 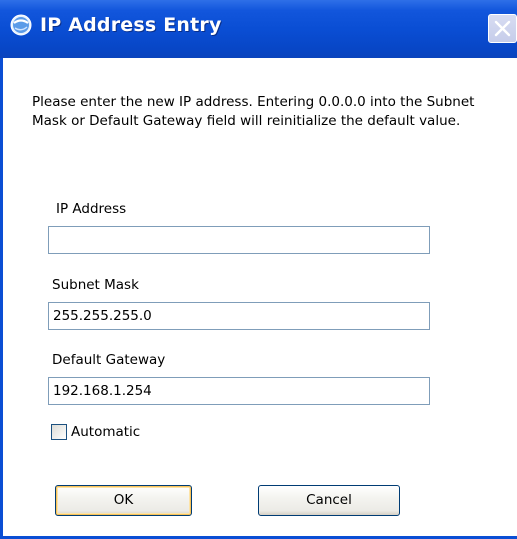 I want to click on close-icon, so click(x=502, y=28).